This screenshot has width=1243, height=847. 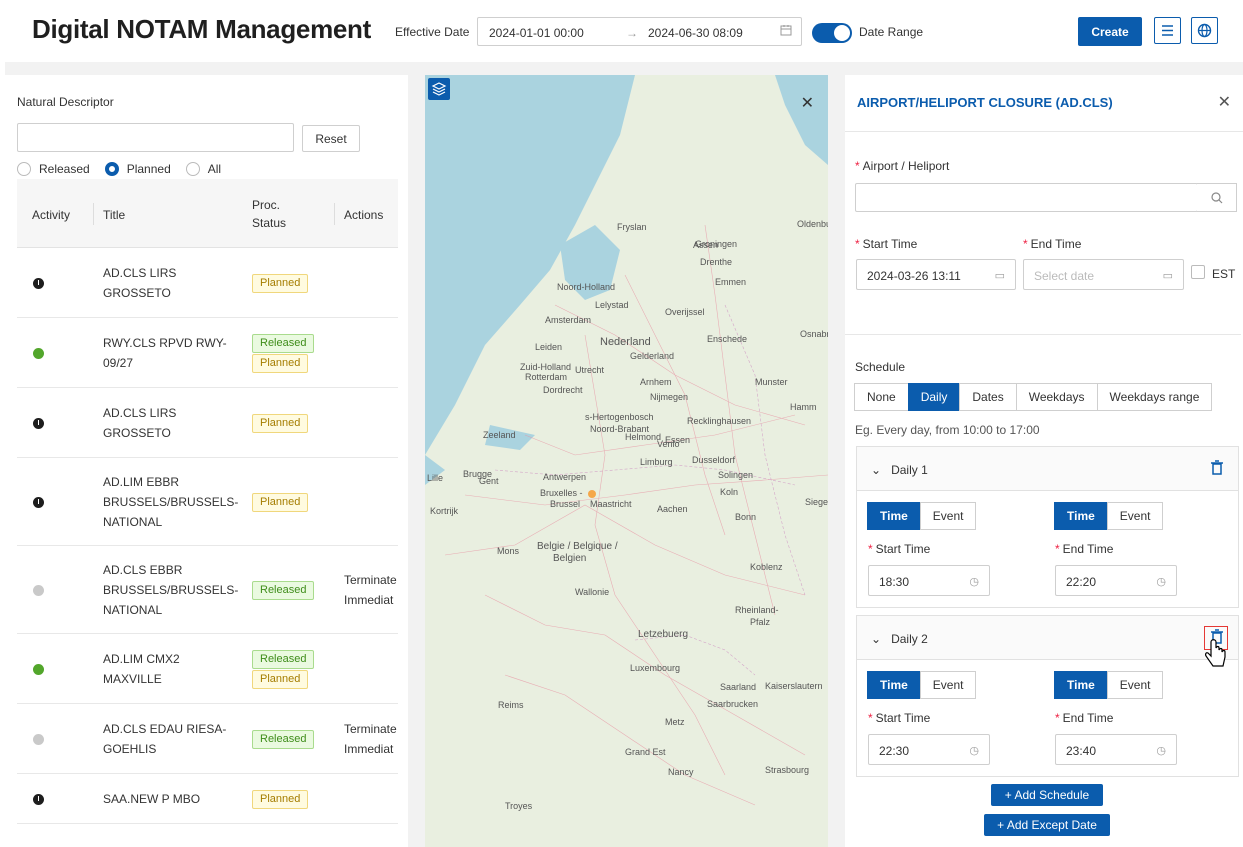 I want to click on effective-date-range-picker: 2024-01-01 00:00 → 2024-06-30 08:09, so click(x=639, y=31).